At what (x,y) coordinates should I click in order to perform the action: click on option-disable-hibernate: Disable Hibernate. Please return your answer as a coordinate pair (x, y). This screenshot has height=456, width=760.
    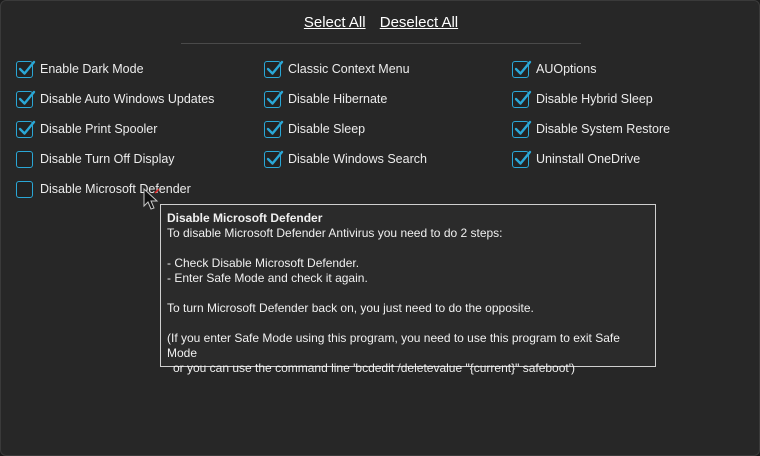
    Looking at the image, I should click on (325, 99).